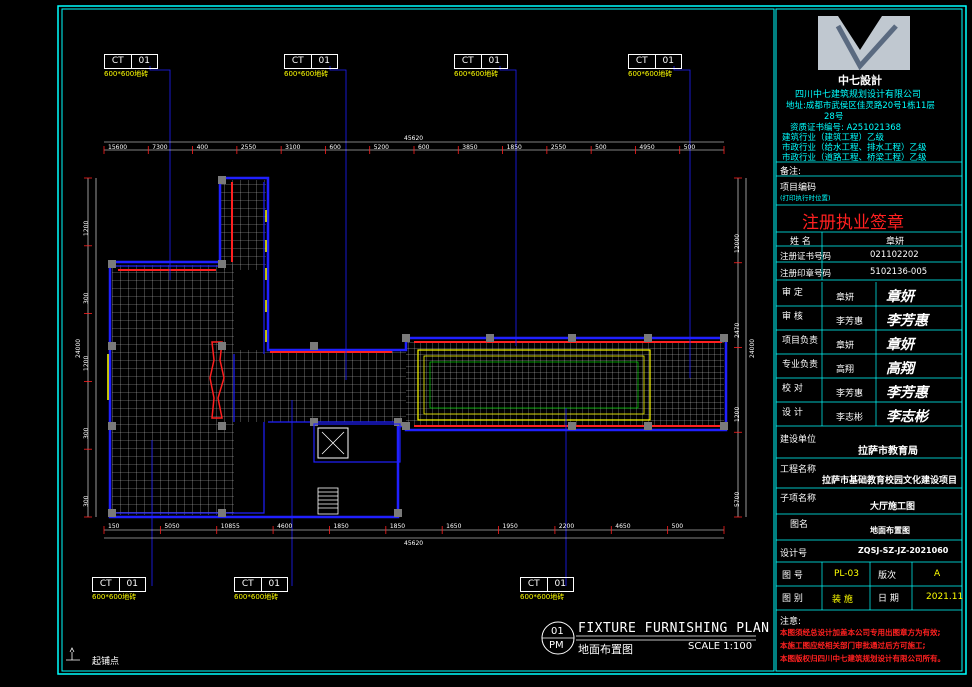  What do you see at coordinates (381, 147) in the screenshot?
I see `dimension-value: 5200` at bounding box center [381, 147].